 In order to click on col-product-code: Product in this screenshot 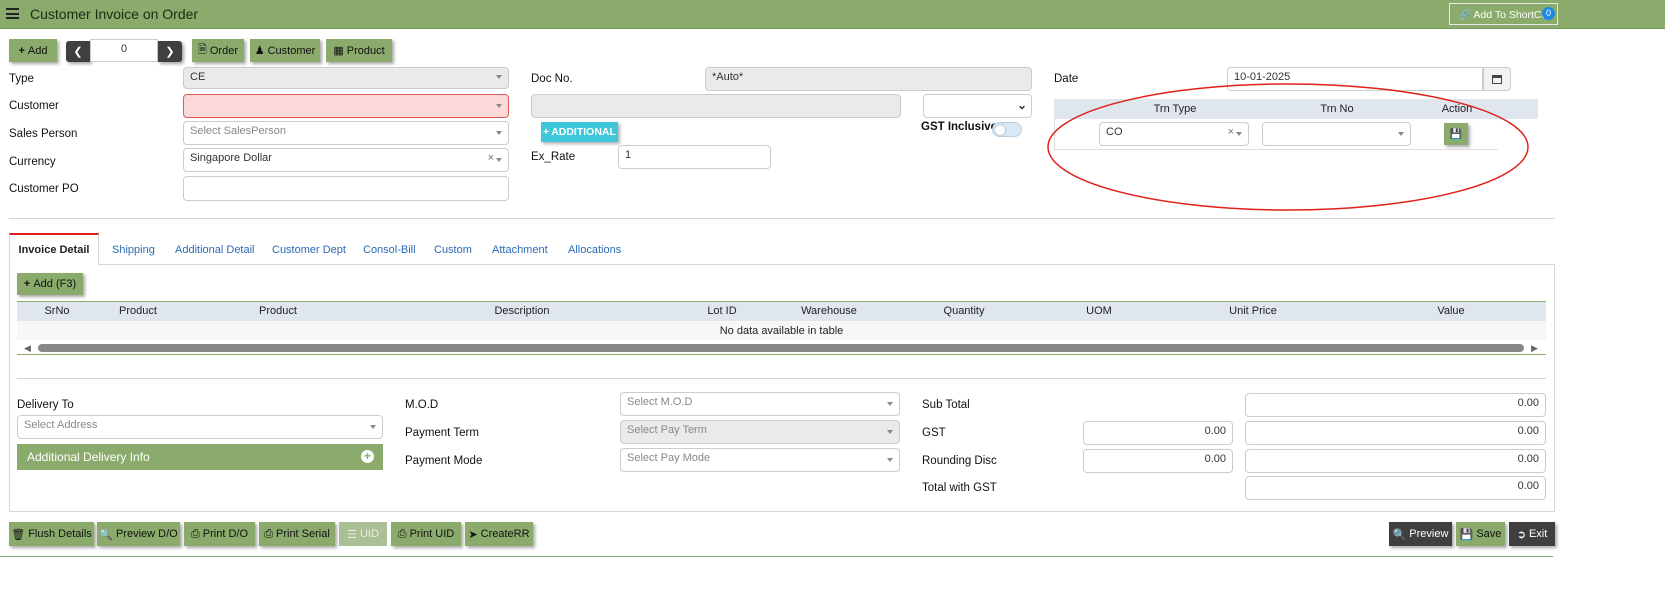, I will do `click(138, 311)`.